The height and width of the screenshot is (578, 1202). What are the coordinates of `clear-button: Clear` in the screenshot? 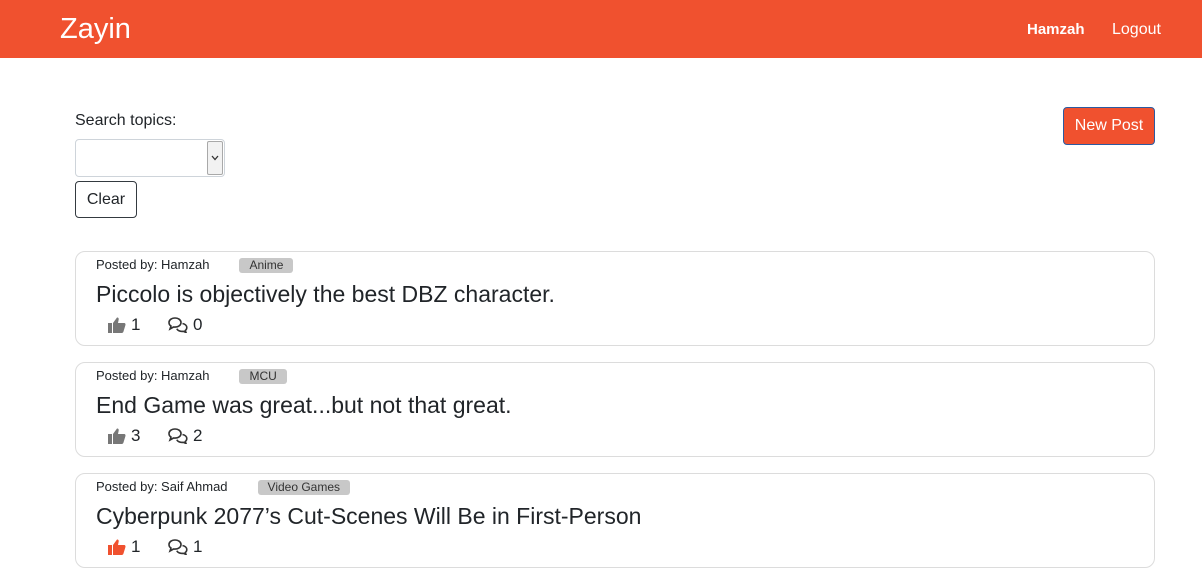 It's located at (106, 199).